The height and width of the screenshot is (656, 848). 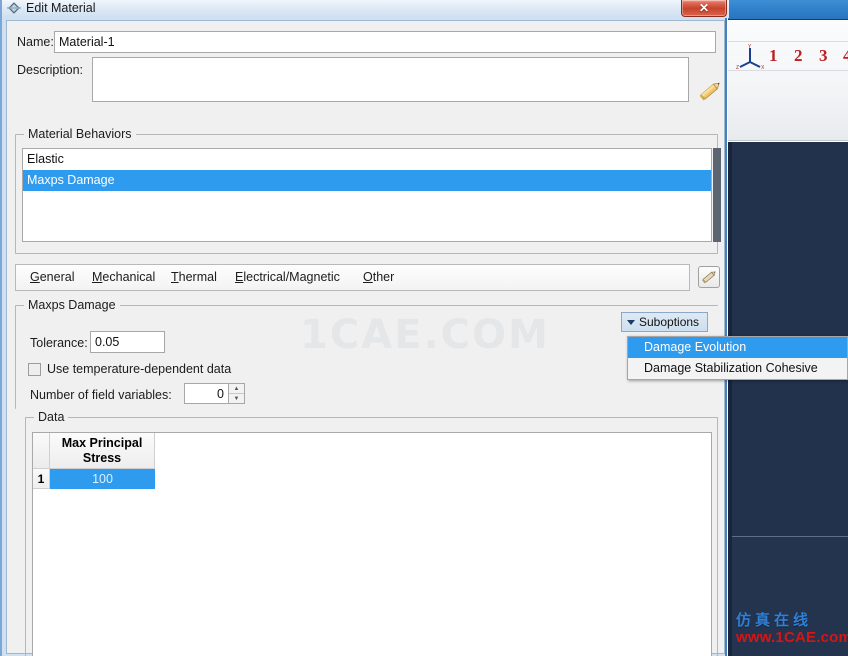 What do you see at coordinates (792, 637) in the screenshot?
I see `watermark-url: www.1CAE.com` at bounding box center [792, 637].